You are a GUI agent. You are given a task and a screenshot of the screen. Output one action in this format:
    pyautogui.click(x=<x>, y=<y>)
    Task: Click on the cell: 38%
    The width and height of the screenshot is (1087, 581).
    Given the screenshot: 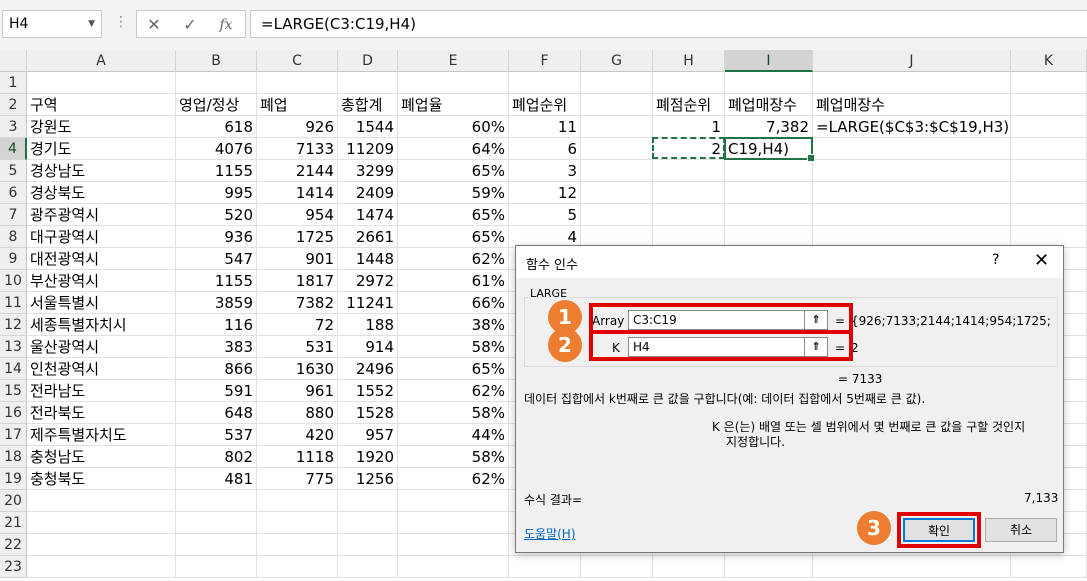 What is the action you would take?
    pyautogui.click(x=453, y=325)
    